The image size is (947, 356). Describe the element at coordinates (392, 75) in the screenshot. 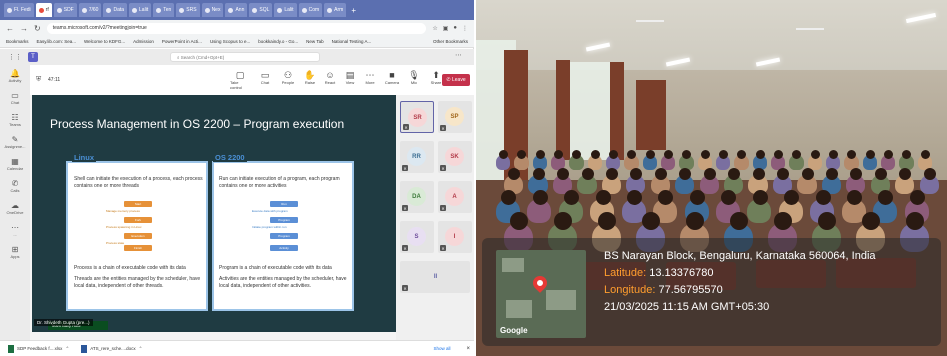

I see `camera-icon: ■` at that location.